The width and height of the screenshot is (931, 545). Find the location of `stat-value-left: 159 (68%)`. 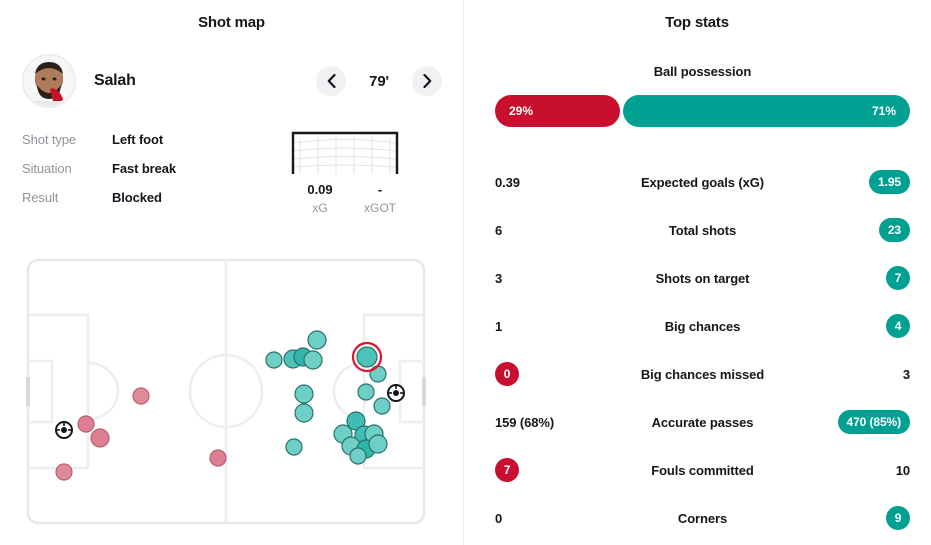

stat-value-left: 159 (68%) is located at coordinates (525, 422).